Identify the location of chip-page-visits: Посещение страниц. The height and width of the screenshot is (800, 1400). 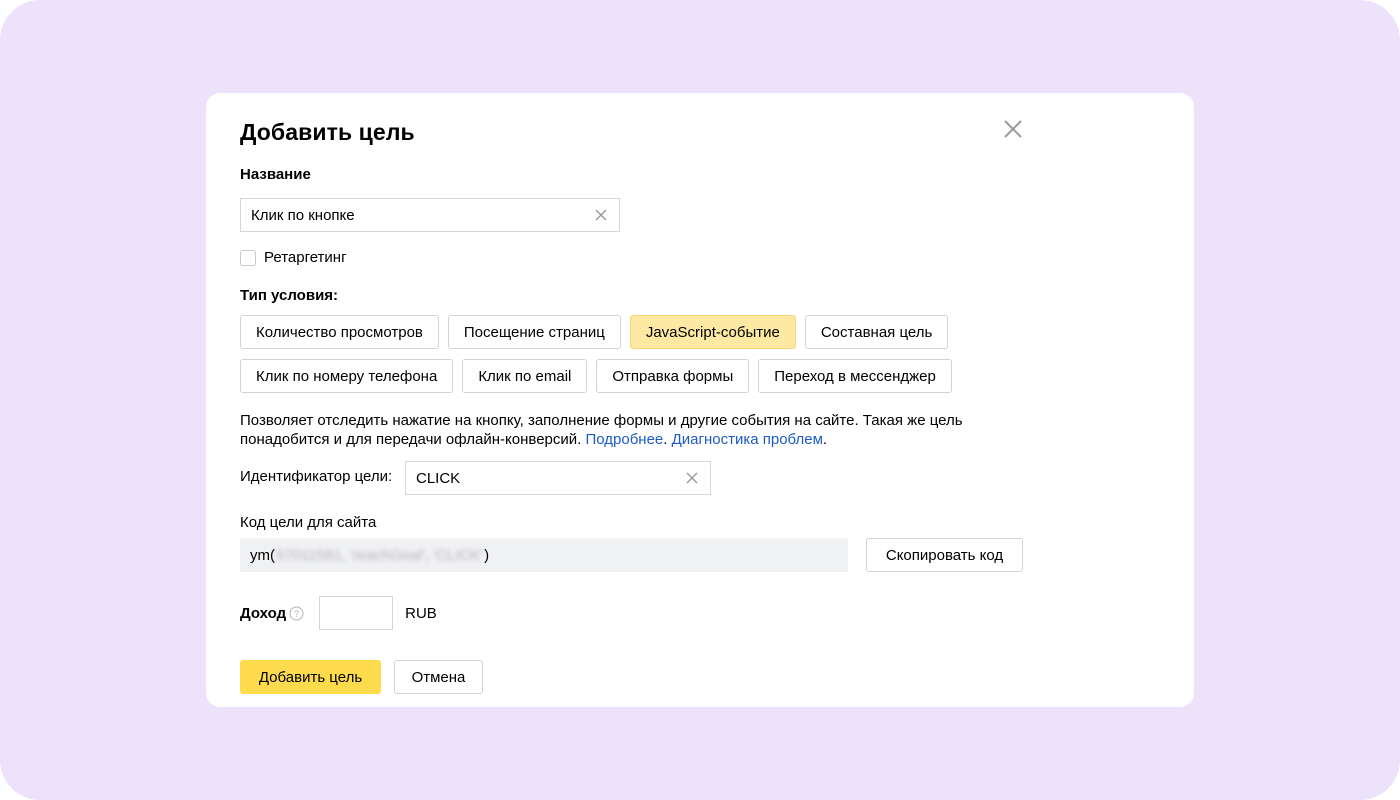
(534, 332).